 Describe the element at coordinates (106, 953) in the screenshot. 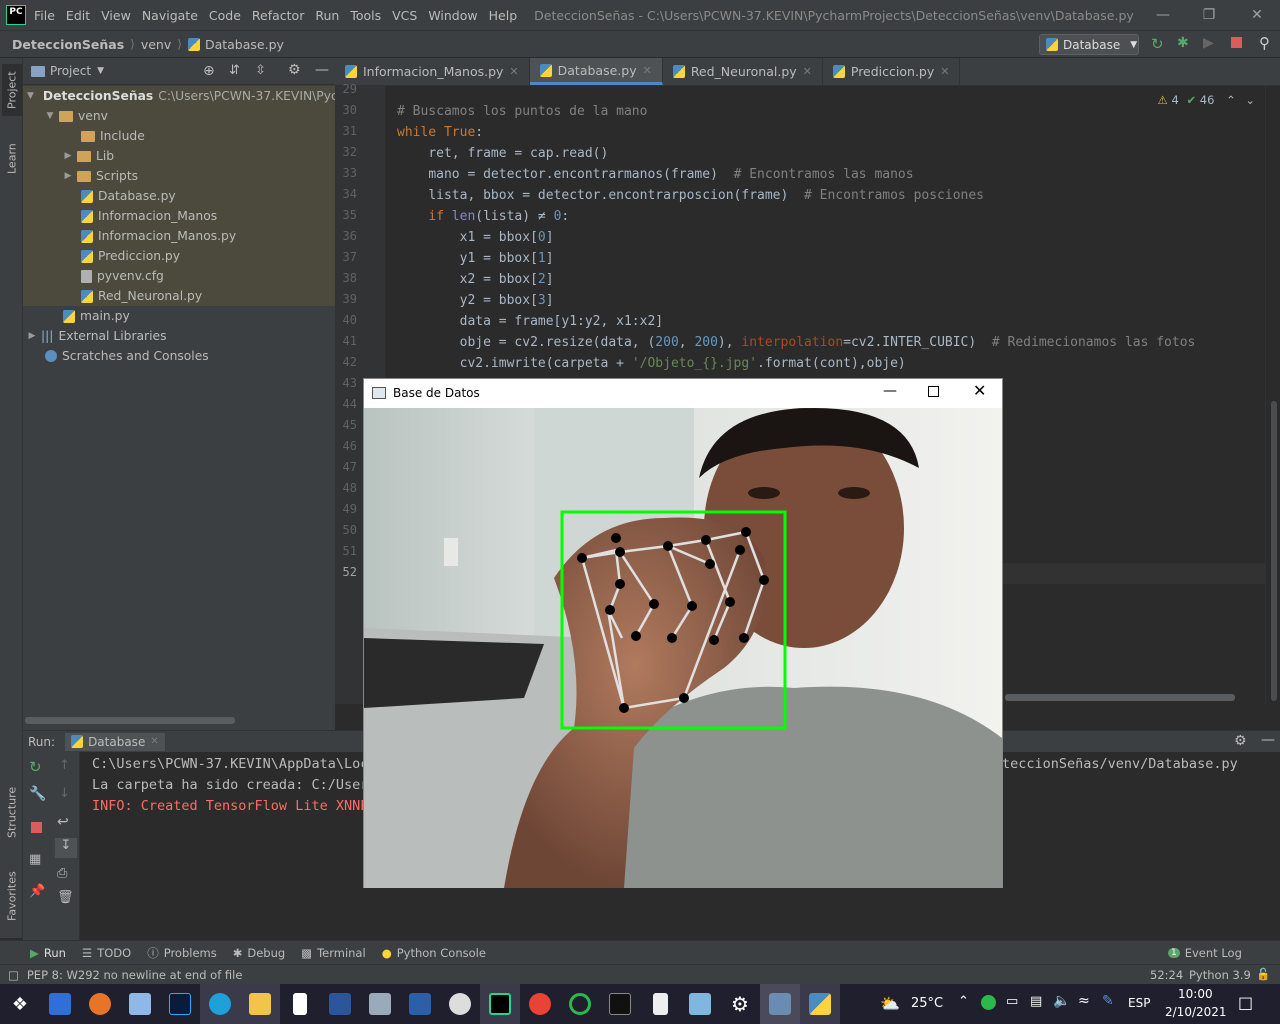

I see `tool-tab-todo: ☰ TODO` at that location.